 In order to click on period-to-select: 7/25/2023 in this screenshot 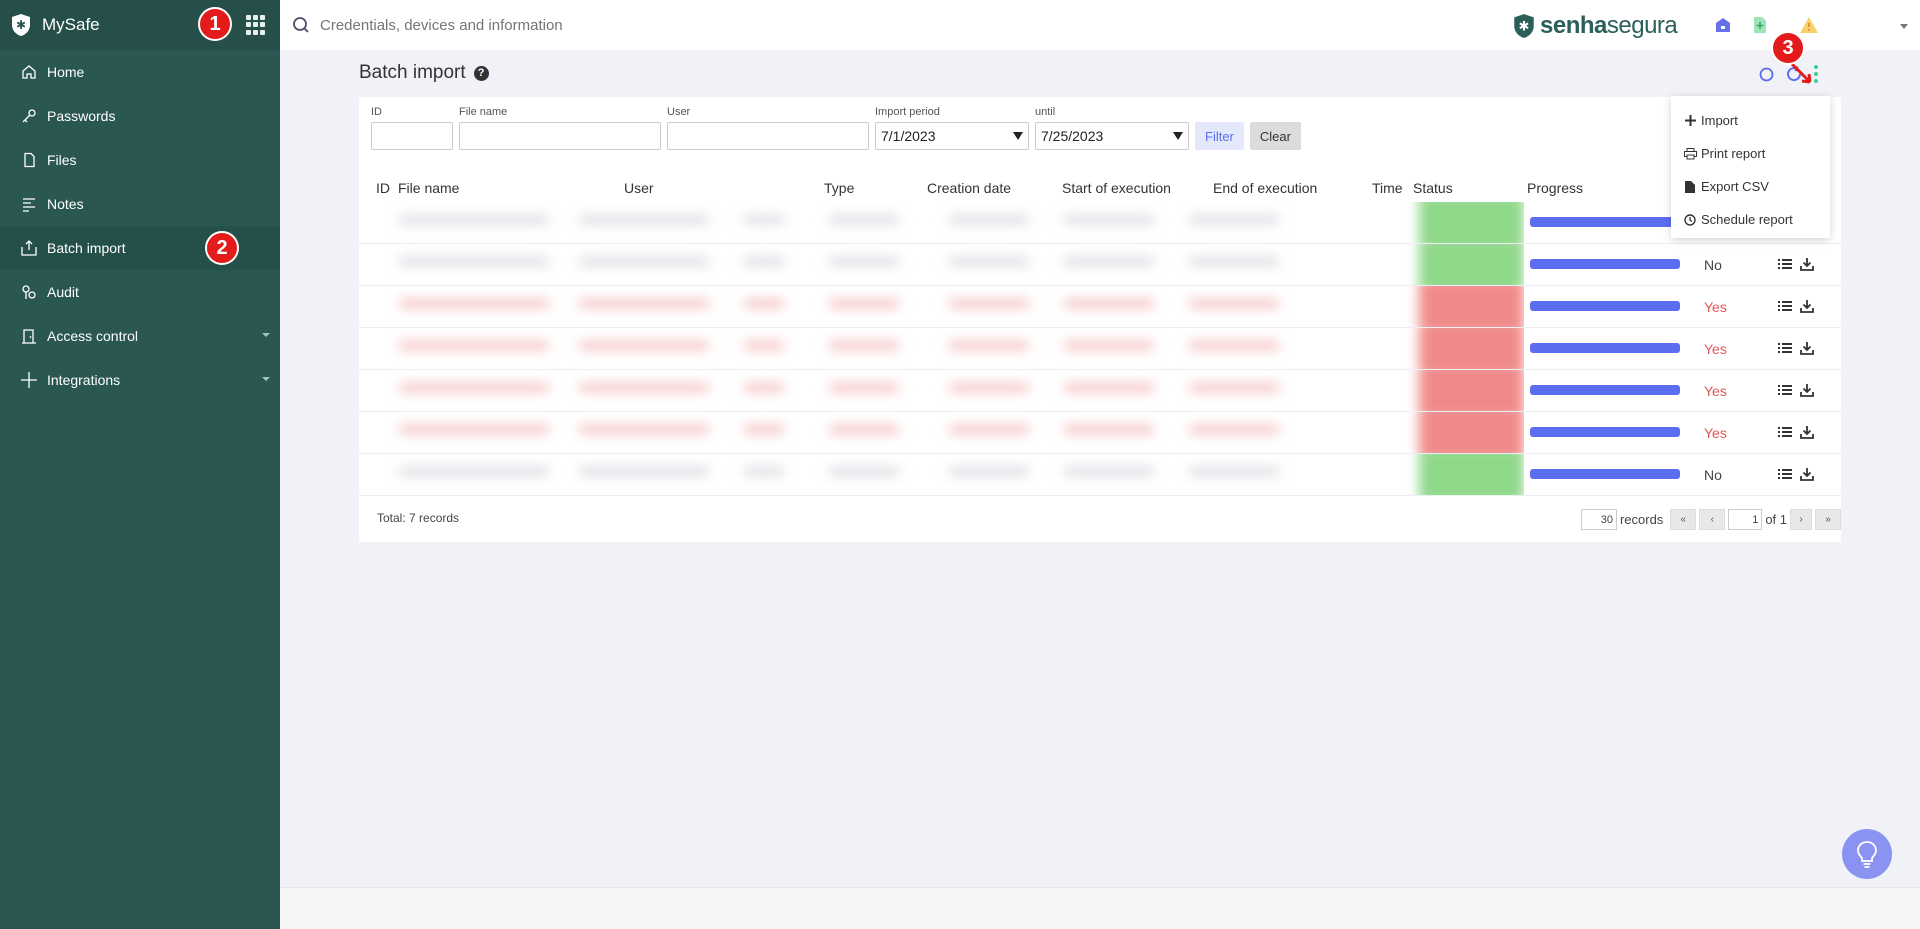, I will do `click(1112, 136)`.